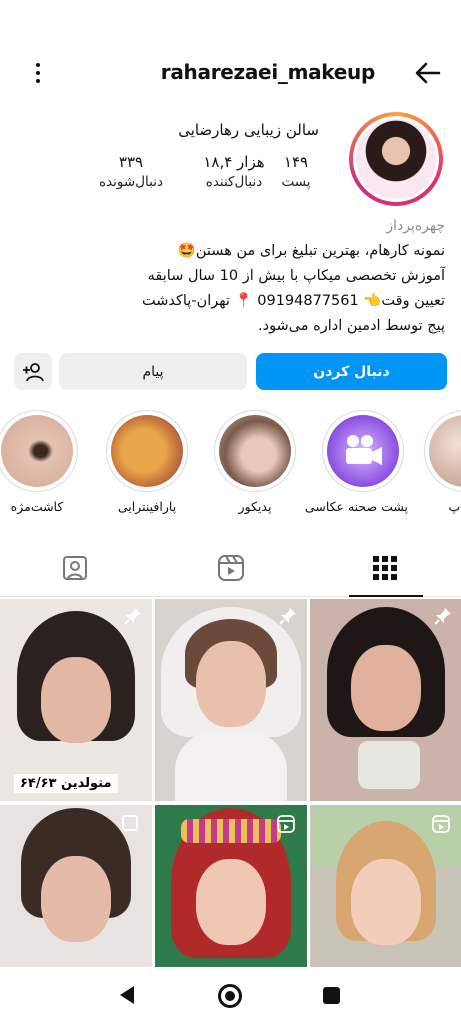  I want to click on nav-recents-icon, so click(331, 995).